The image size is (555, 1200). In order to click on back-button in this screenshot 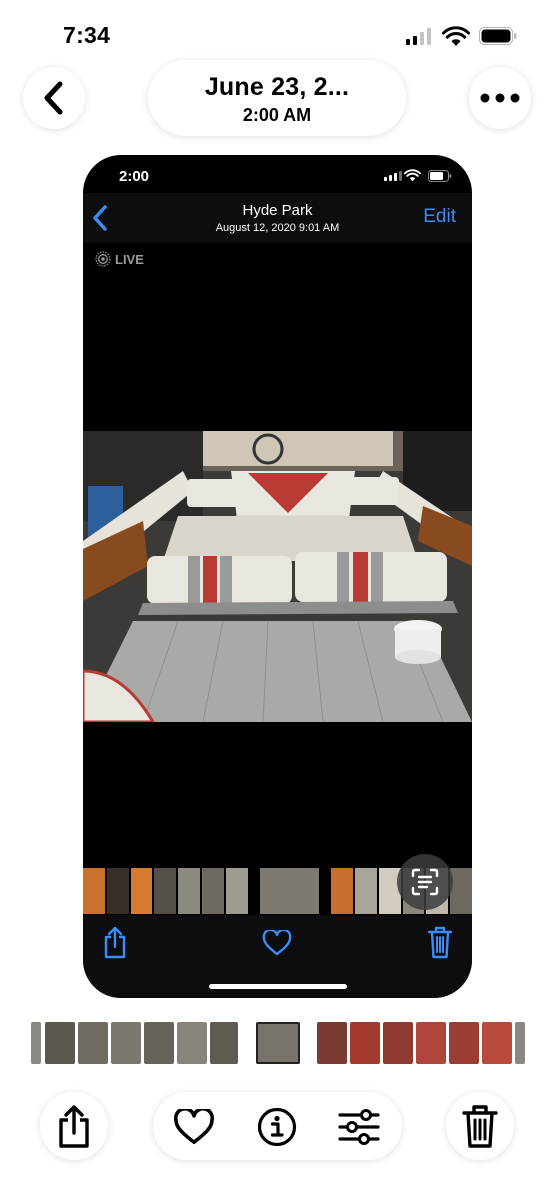, I will do `click(54, 98)`.